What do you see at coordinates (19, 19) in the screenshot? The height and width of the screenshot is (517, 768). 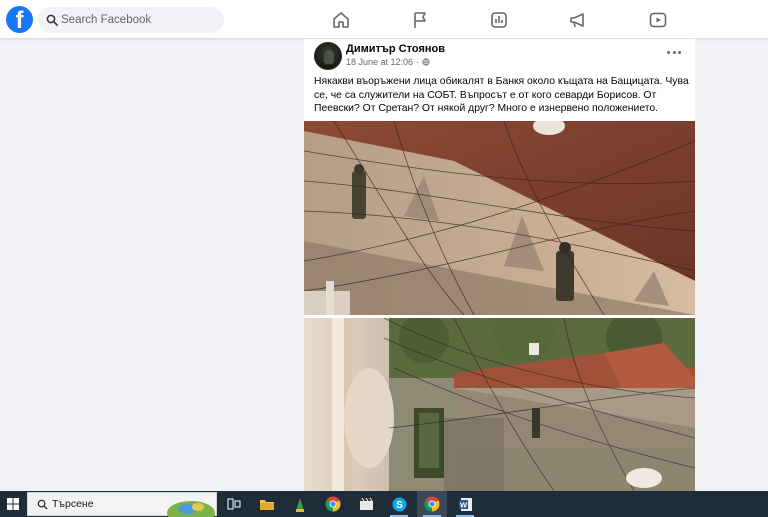 I see `facebook-logo: f` at bounding box center [19, 19].